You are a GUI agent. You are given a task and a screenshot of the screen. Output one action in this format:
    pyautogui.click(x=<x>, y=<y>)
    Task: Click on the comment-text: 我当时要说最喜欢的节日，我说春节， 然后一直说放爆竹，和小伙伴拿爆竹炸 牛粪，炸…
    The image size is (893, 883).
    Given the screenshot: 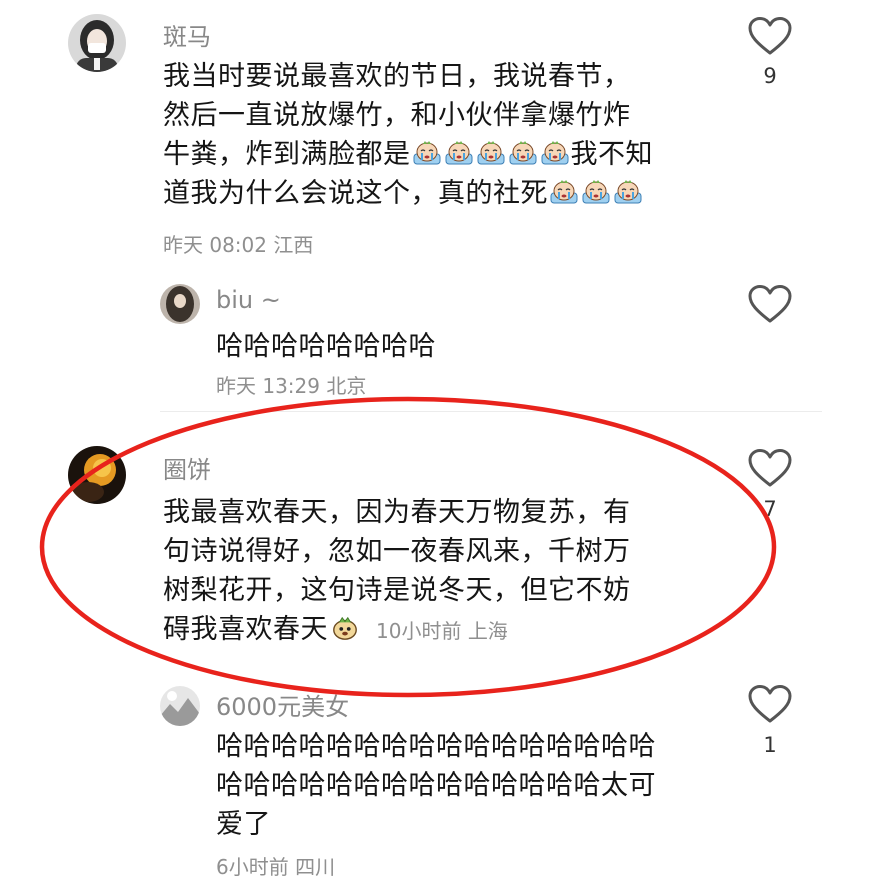 What is the action you would take?
    pyautogui.click(x=408, y=135)
    